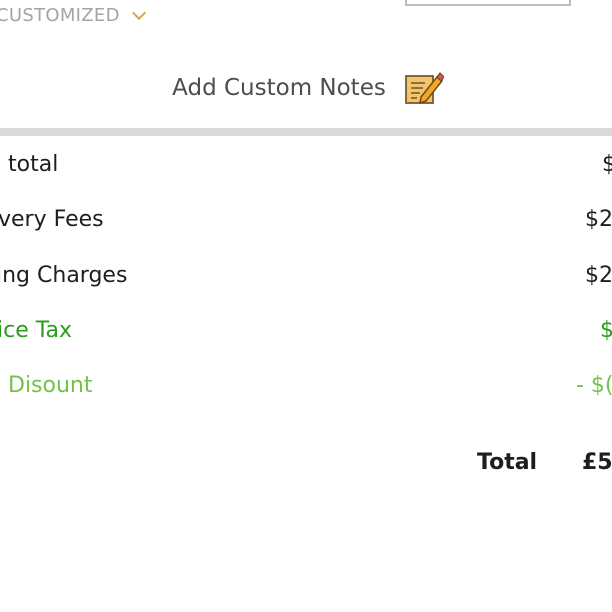 The height and width of the screenshot is (612, 612). What do you see at coordinates (424, 88) in the screenshot?
I see `edit-note-icon` at bounding box center [424, 88].